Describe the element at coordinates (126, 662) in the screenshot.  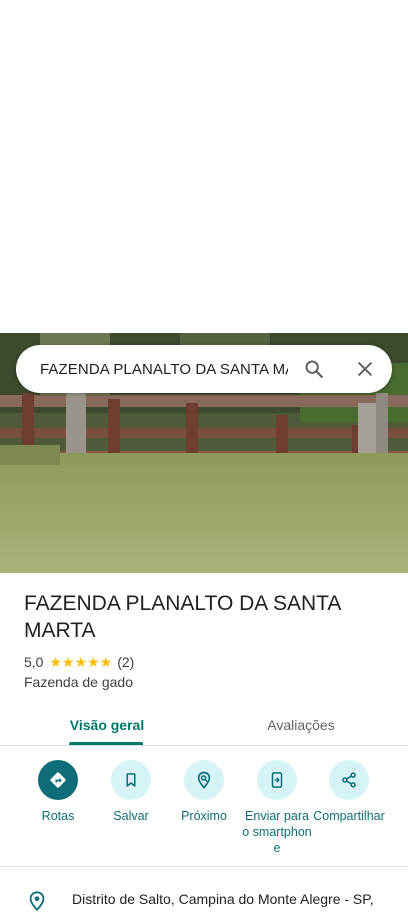
I see `review-count: (2)` at that location.